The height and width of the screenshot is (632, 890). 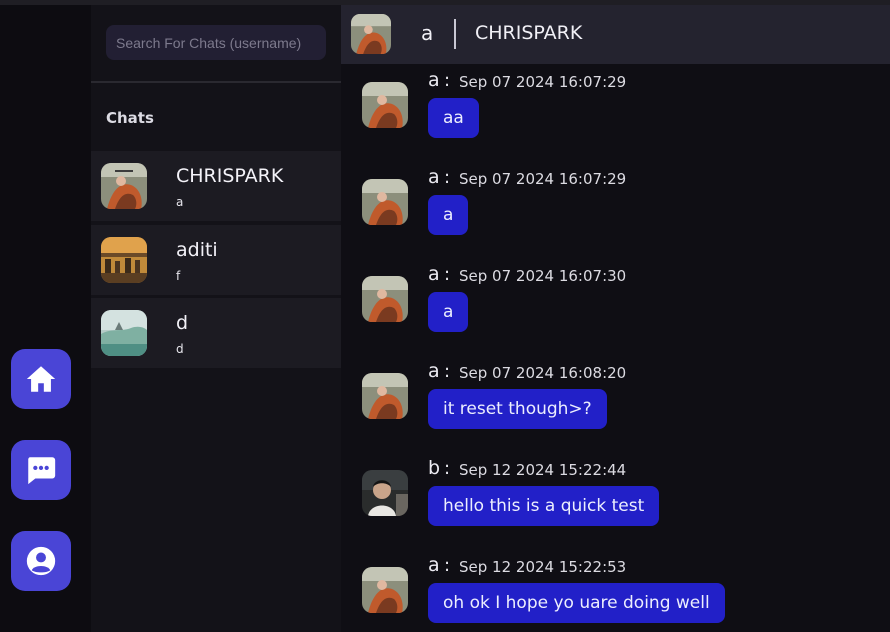 What do you see at coordinates (453, 118) in the screenshot?
I see `message-bubble: aa` at bounding box center [453, 118].